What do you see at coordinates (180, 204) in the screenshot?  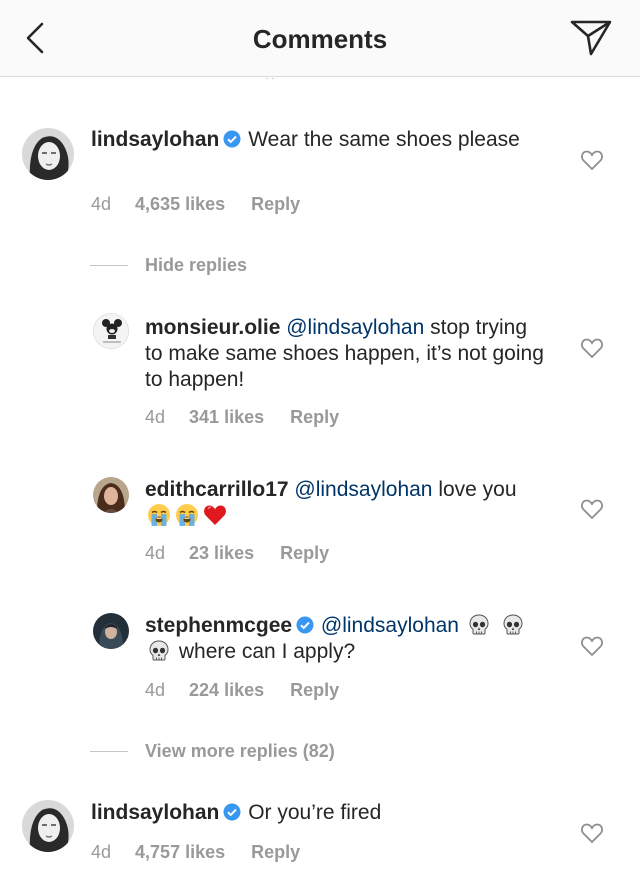 I see `comment-likes: 4,635 likes` at bounding box center [180, 204].